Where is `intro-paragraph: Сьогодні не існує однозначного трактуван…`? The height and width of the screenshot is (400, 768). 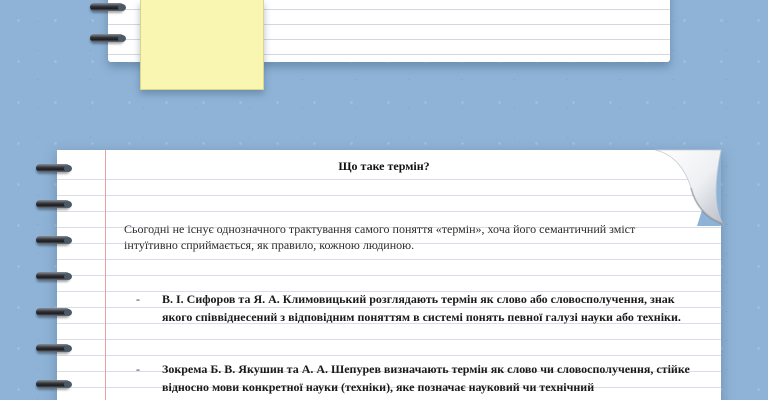 intro-paragraph: Сьогодні не існує однозначного трактуван… is located at coordinates (380, 237).